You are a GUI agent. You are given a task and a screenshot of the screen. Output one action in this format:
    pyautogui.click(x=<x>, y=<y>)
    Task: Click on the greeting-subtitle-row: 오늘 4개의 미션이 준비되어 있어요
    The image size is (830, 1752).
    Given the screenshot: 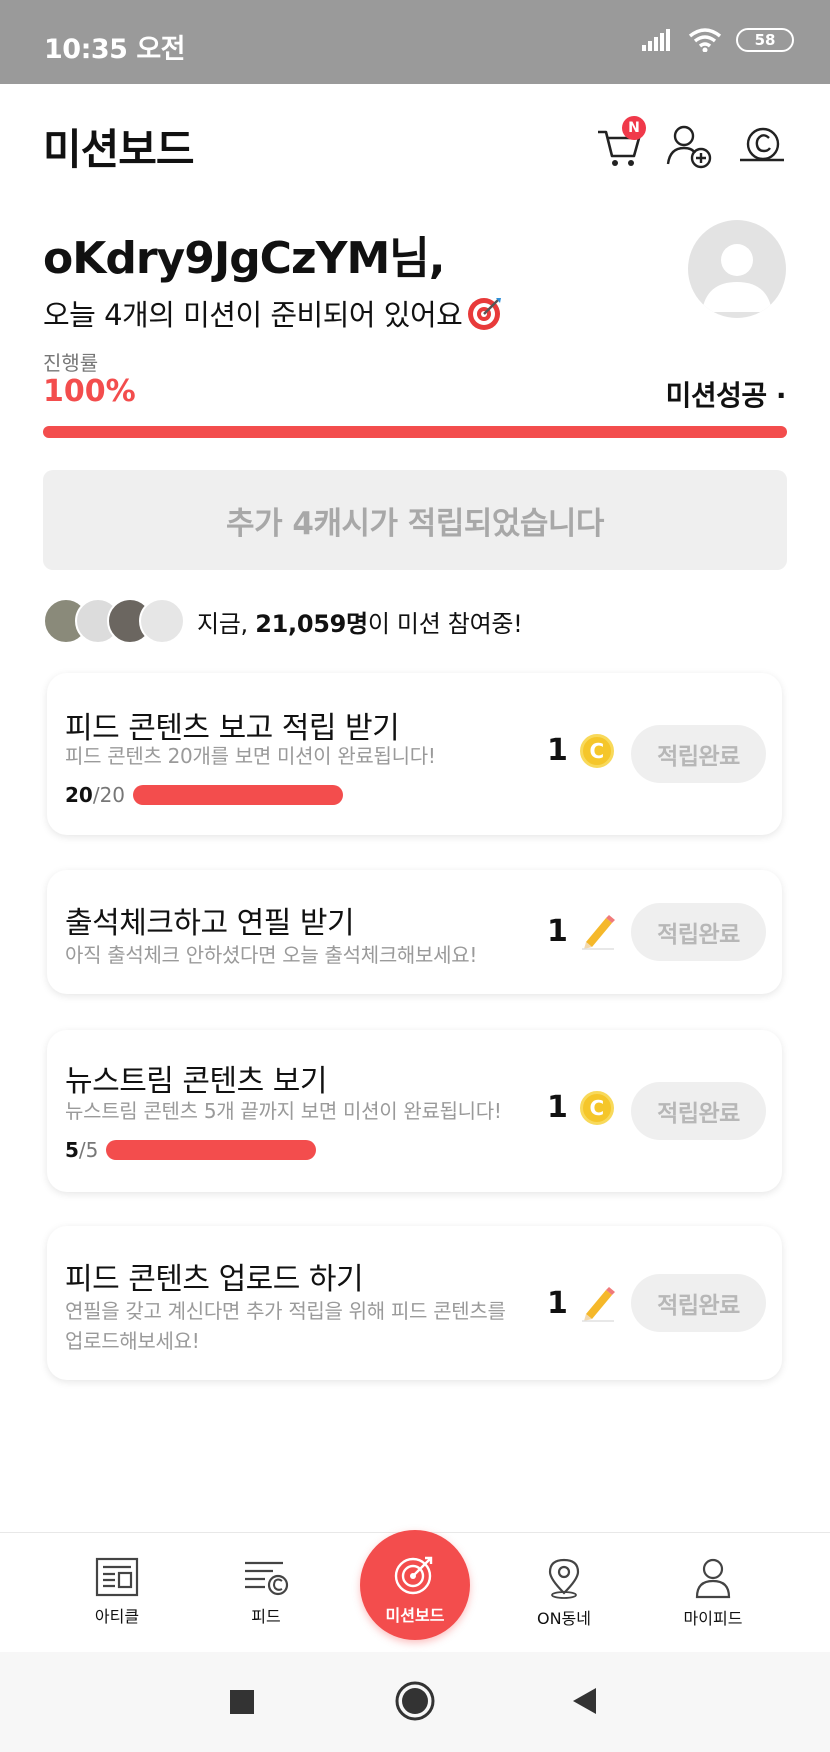 What is the action you would take?
    pyautogui.click(x=273, y=313)
    